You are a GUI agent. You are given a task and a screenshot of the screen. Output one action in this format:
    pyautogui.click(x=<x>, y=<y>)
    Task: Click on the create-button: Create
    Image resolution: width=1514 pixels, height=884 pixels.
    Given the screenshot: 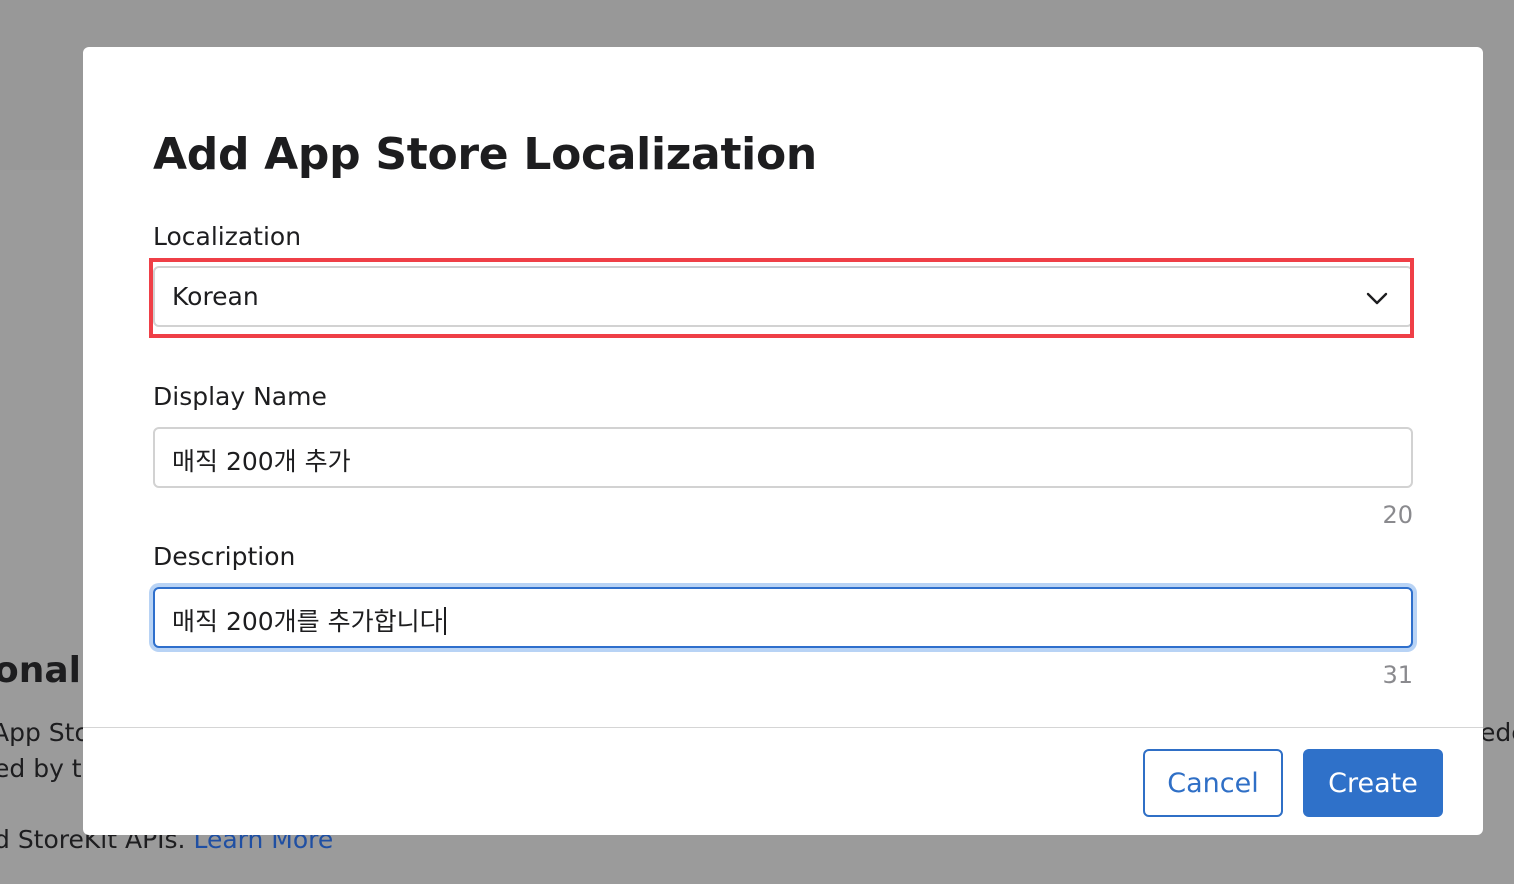 What is the action you would take?
    pyautogui.click(x=1373, y=783)
    